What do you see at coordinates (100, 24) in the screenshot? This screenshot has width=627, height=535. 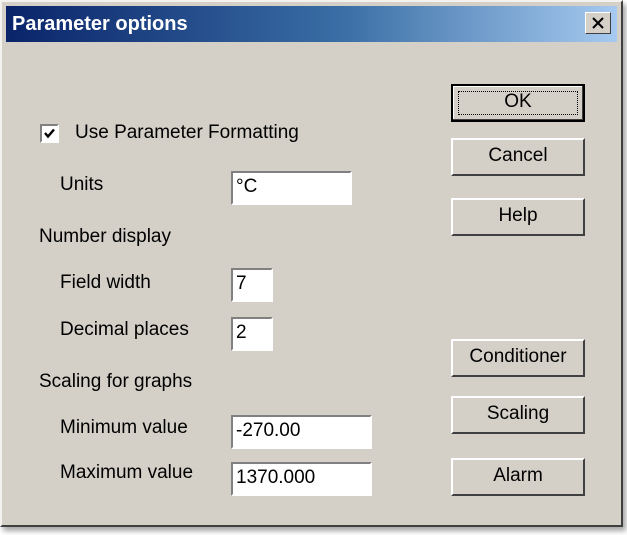 I see `dialog-title: Parameter options` at bounding box center [100, 24].